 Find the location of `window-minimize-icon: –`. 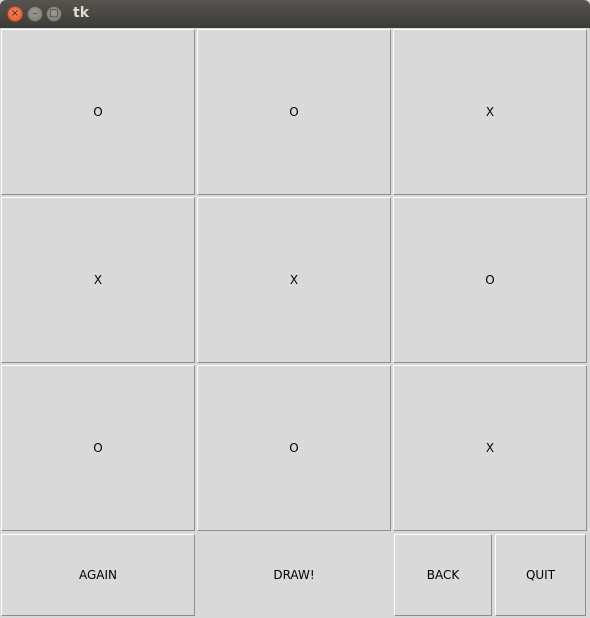

window-minimize-icon: – is located at coordinates (35, 14).